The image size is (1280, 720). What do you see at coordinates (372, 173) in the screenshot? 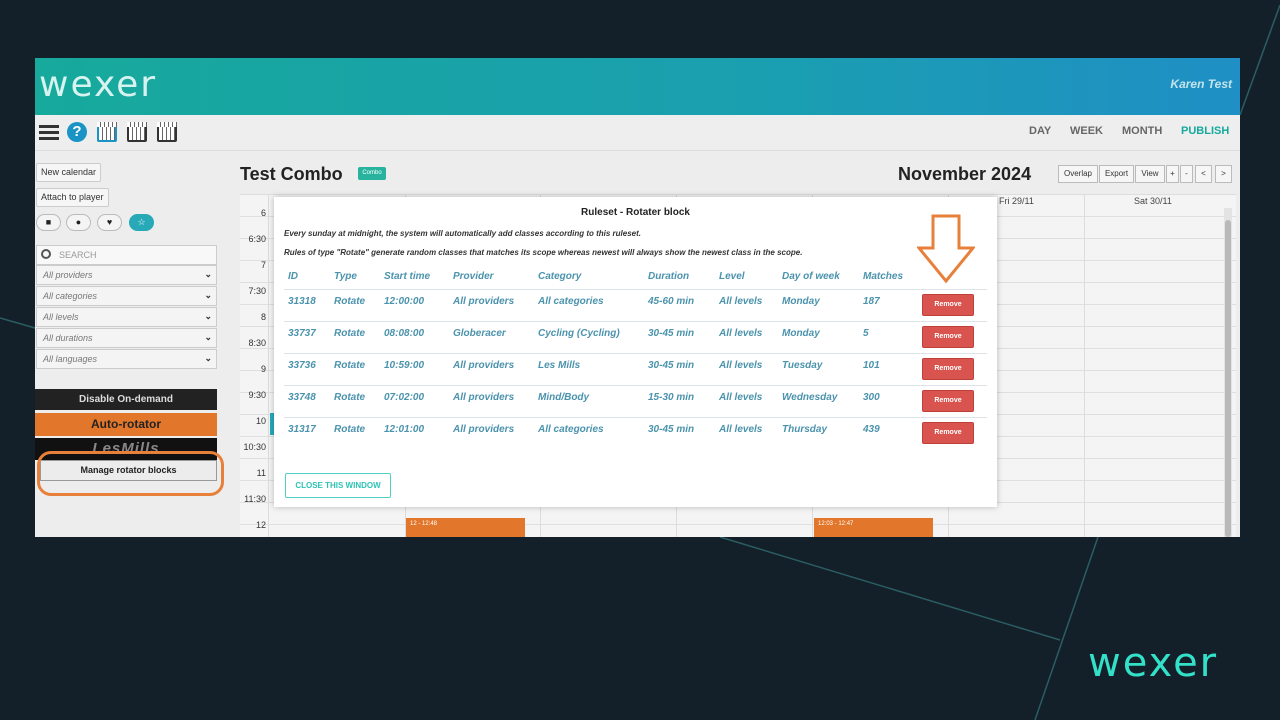
I see `combo-badge: Combo` at bounding box center [372, 173].